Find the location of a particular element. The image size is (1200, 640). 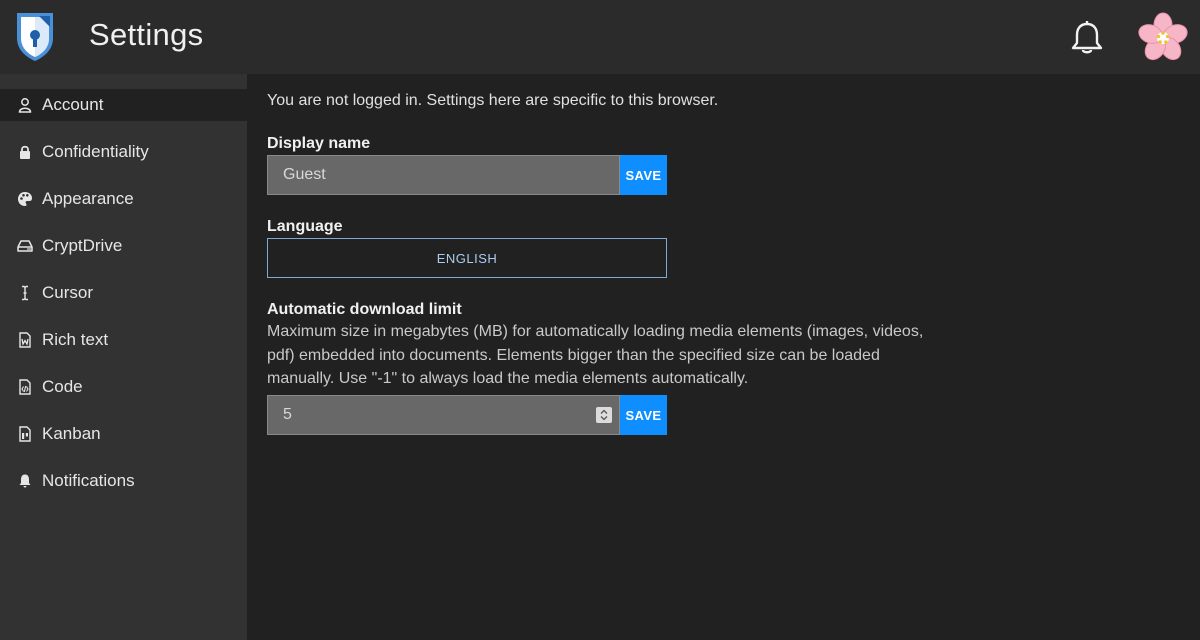

code-file-icon is located at coordinates (25, 387).